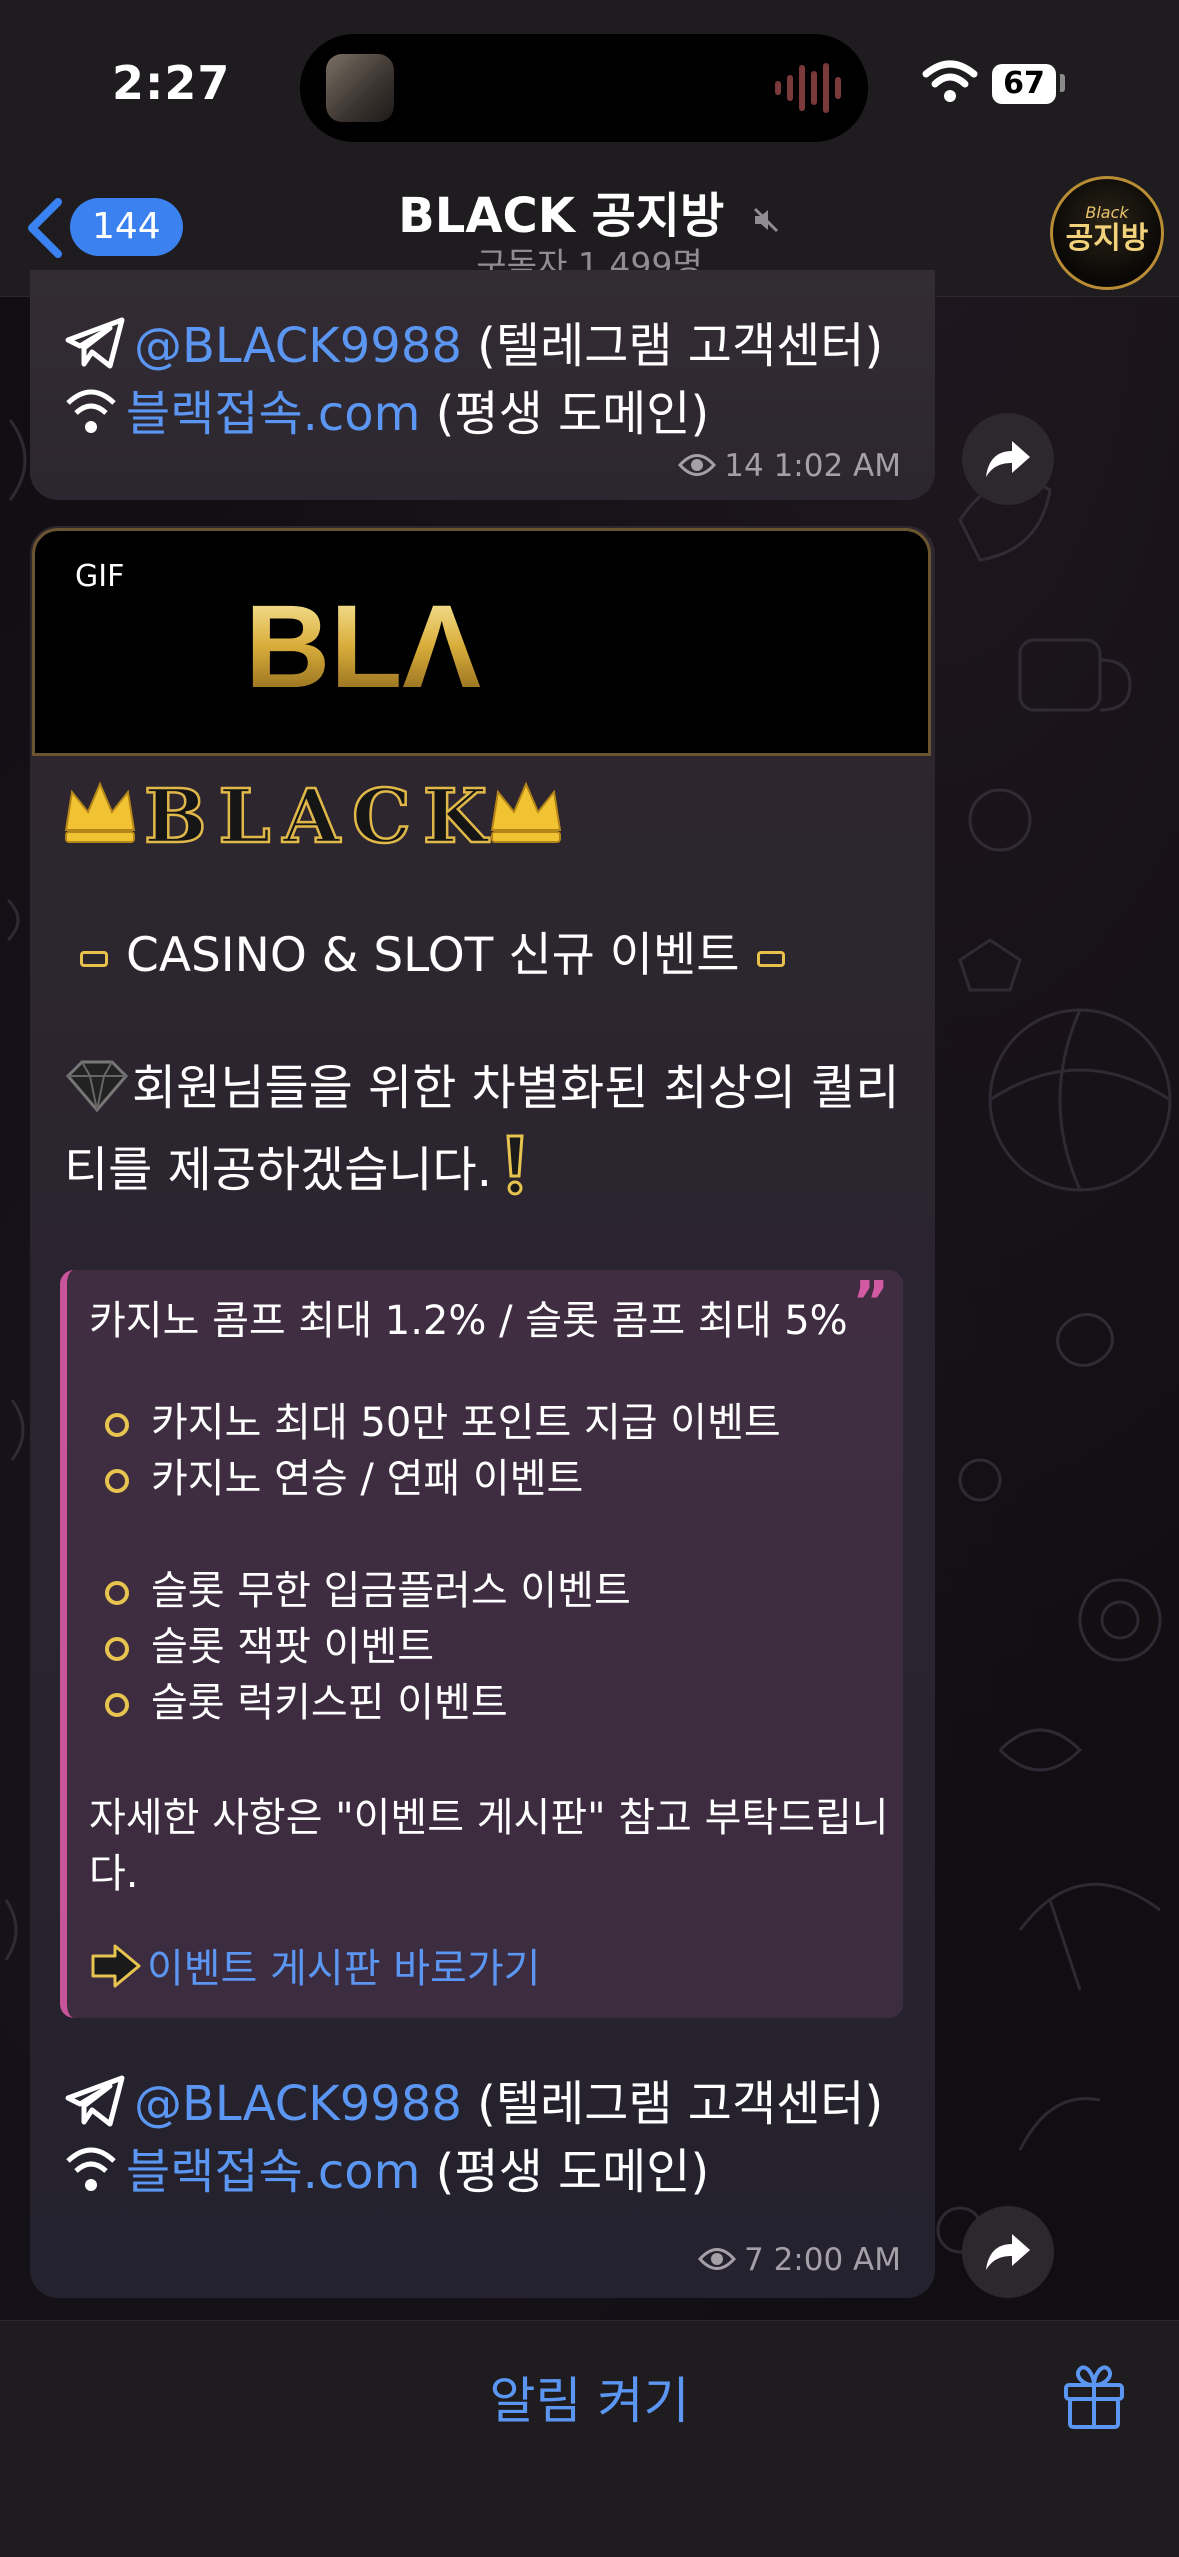 Image resolution: width=1179 pixels, height=2557 pixels. I want to click on brand-row: BLACK, so click(320, 813).